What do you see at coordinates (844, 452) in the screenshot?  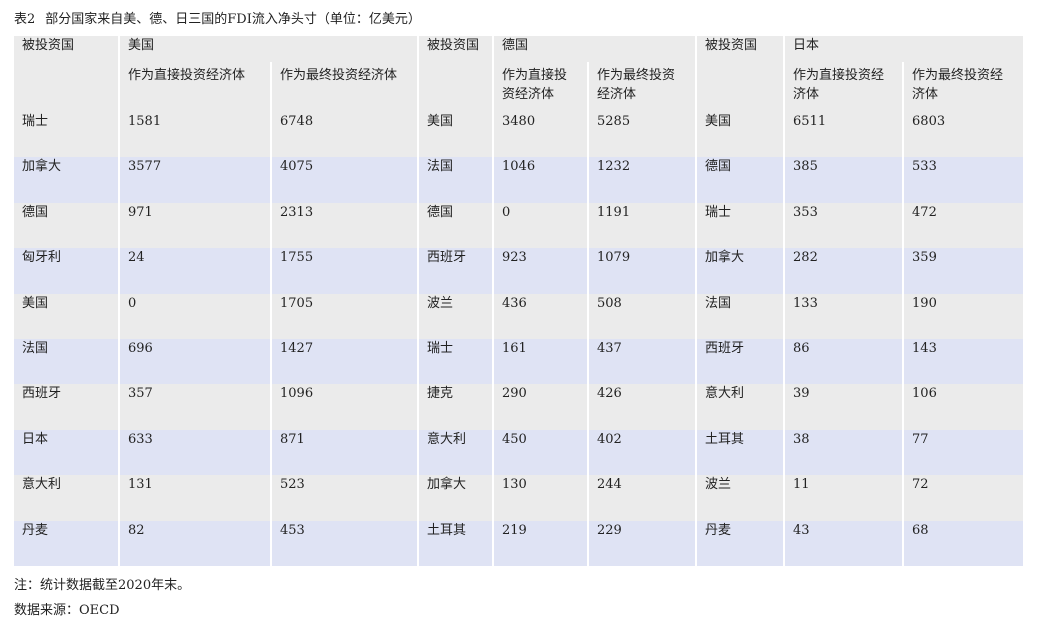 I see `cell-jp-direct: 38` at bounding box center [844, 452].